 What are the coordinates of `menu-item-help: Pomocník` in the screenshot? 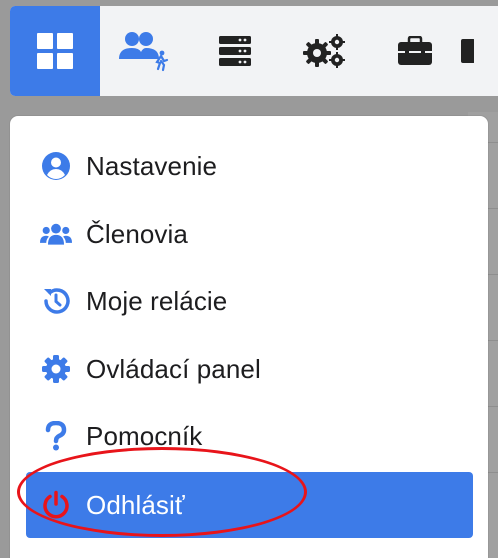 It's located at (249, 436).